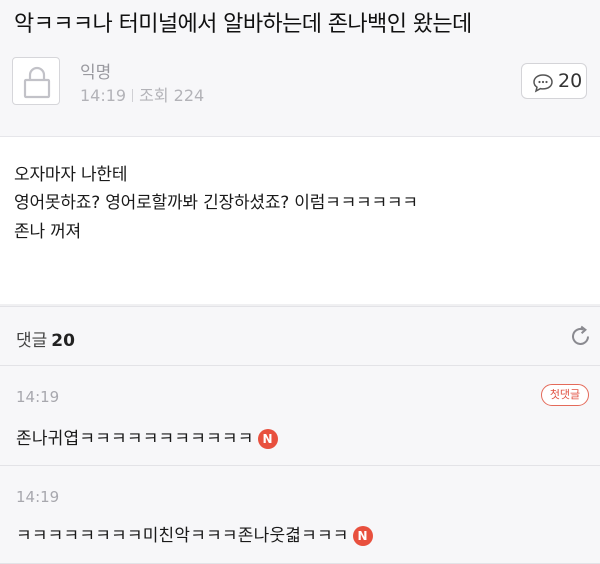 The height and width of the screenshot is (564, 600). I want to click on comment-text-row: 존나귀엽ㅋㅋㅋㅋㅋㅋㅋㅋㅋㅋㅋ N, so click(147, 436).